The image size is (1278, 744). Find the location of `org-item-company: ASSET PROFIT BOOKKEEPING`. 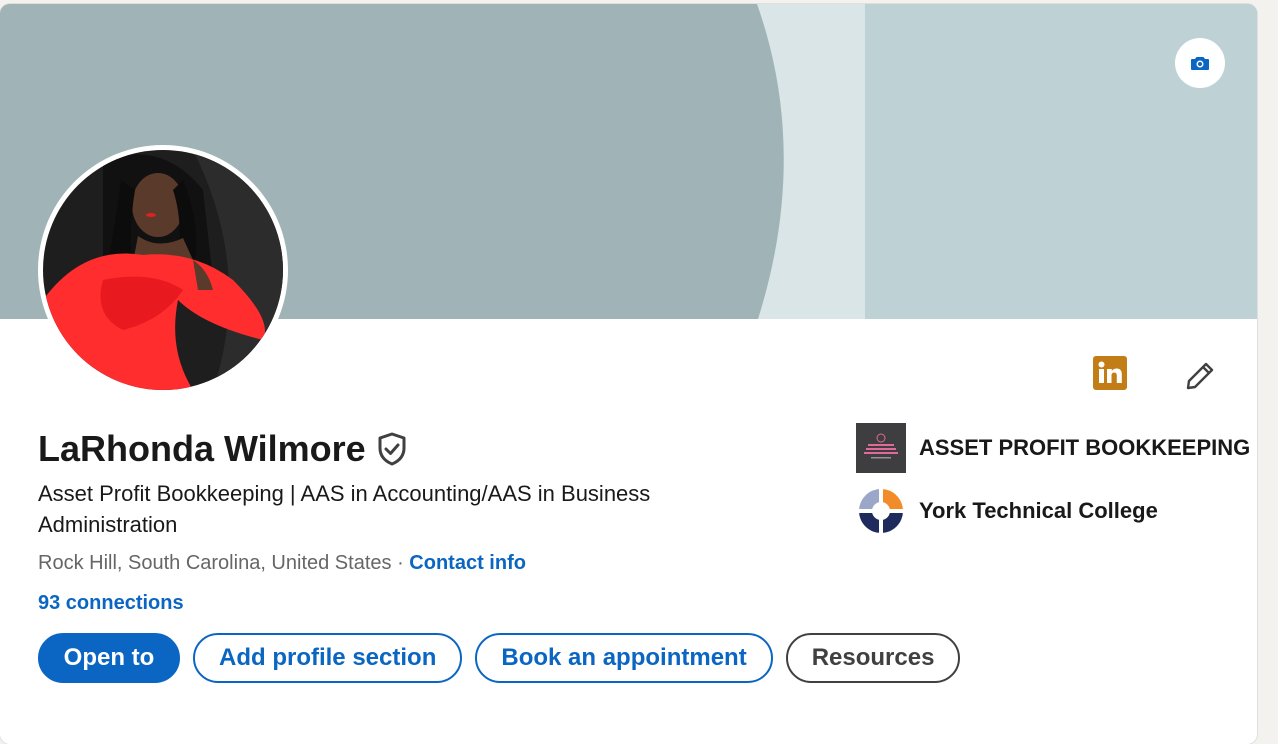

org-item-company: ASSET PROFIT BOOKKEEPING is located at coordinates (1053, 448).